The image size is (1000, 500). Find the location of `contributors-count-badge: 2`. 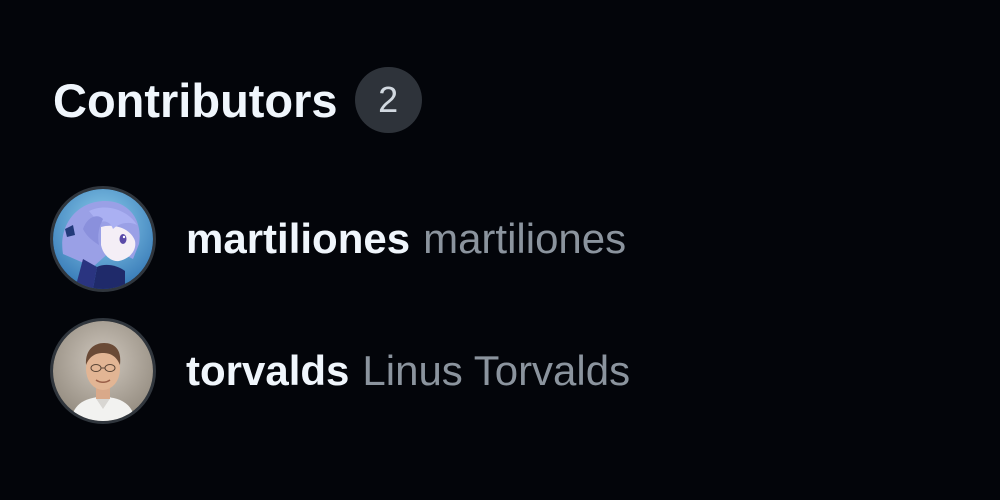

contributors-count-badge: 2 is located at coordinates (388, 100).